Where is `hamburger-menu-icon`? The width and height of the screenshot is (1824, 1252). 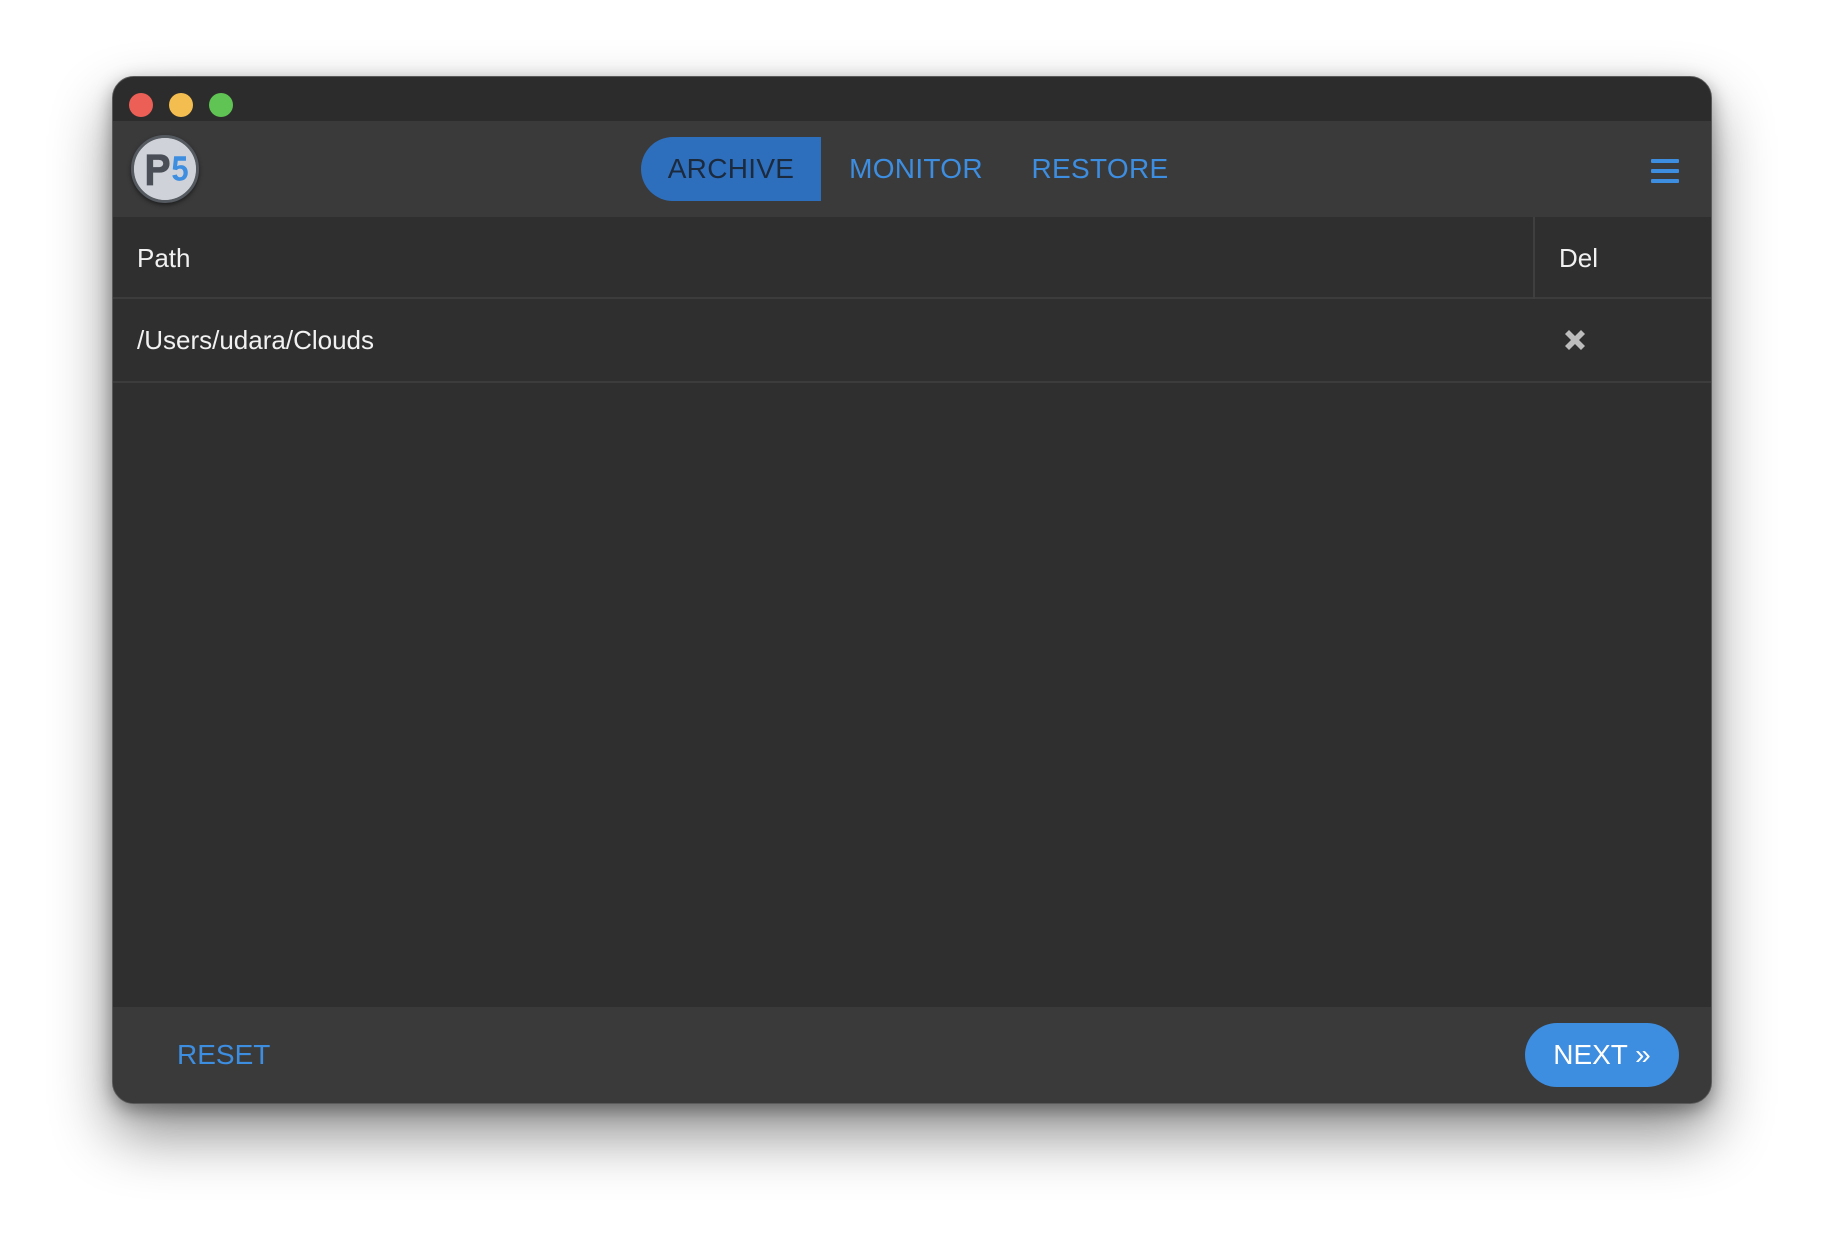 hamburger-menu-icon is located at coordinates (1665, 171).